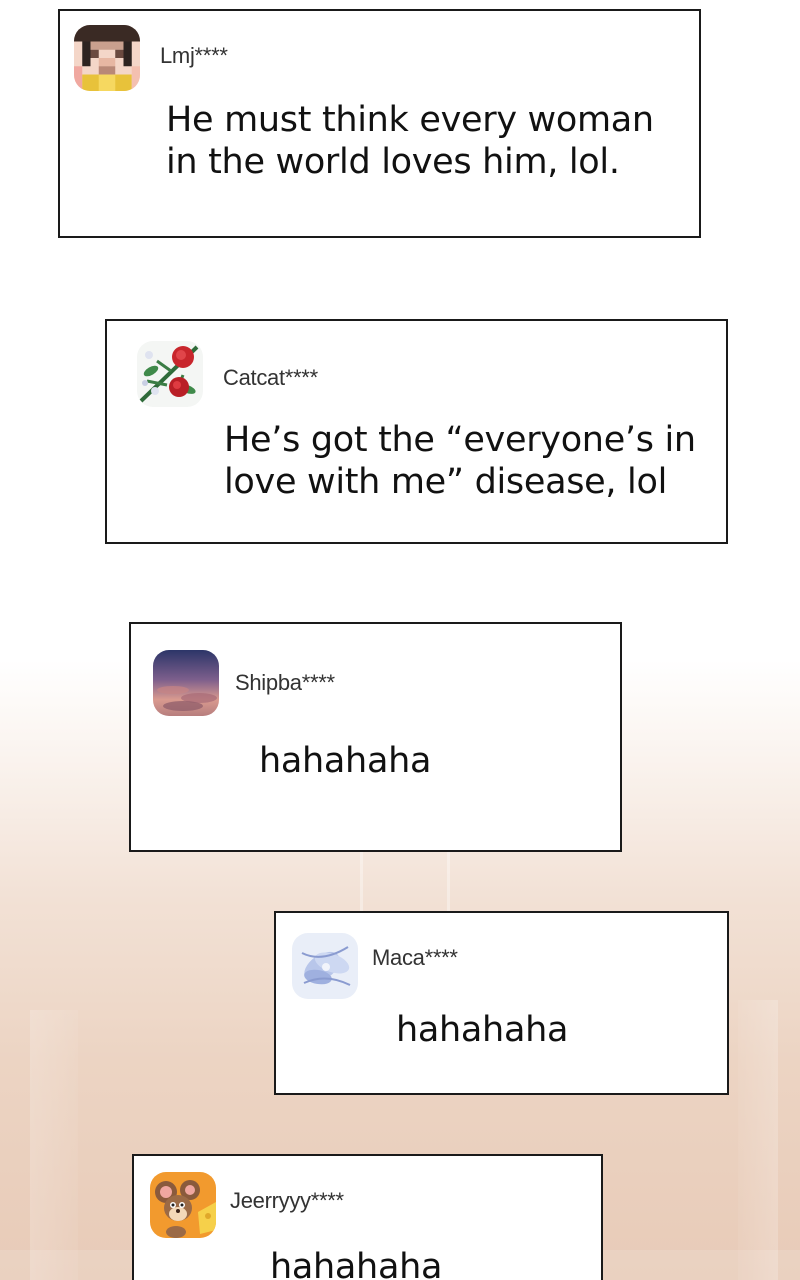  Describe the element at coordinates (325, 966) in the screenshot. I see `blue-flower-avatar-icon` at that location.